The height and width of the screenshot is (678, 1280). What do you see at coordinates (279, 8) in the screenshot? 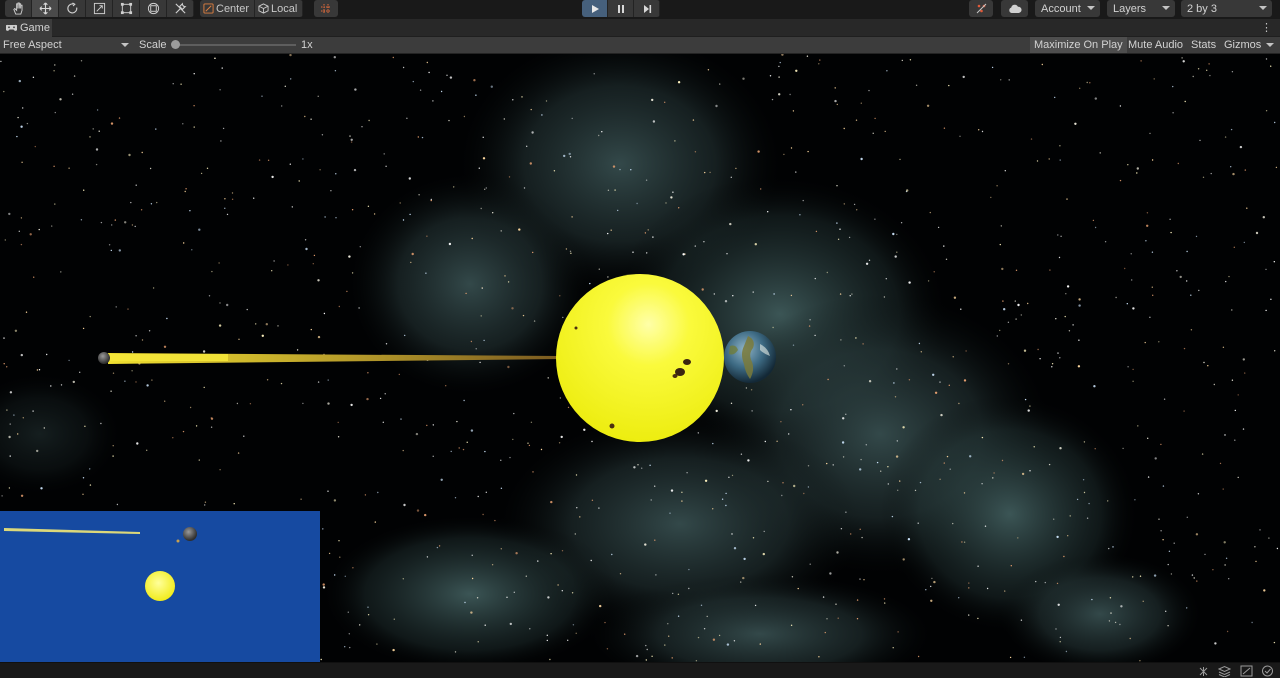
I see `pivot-rotation-button: Local` at bounding box center [279, 8].